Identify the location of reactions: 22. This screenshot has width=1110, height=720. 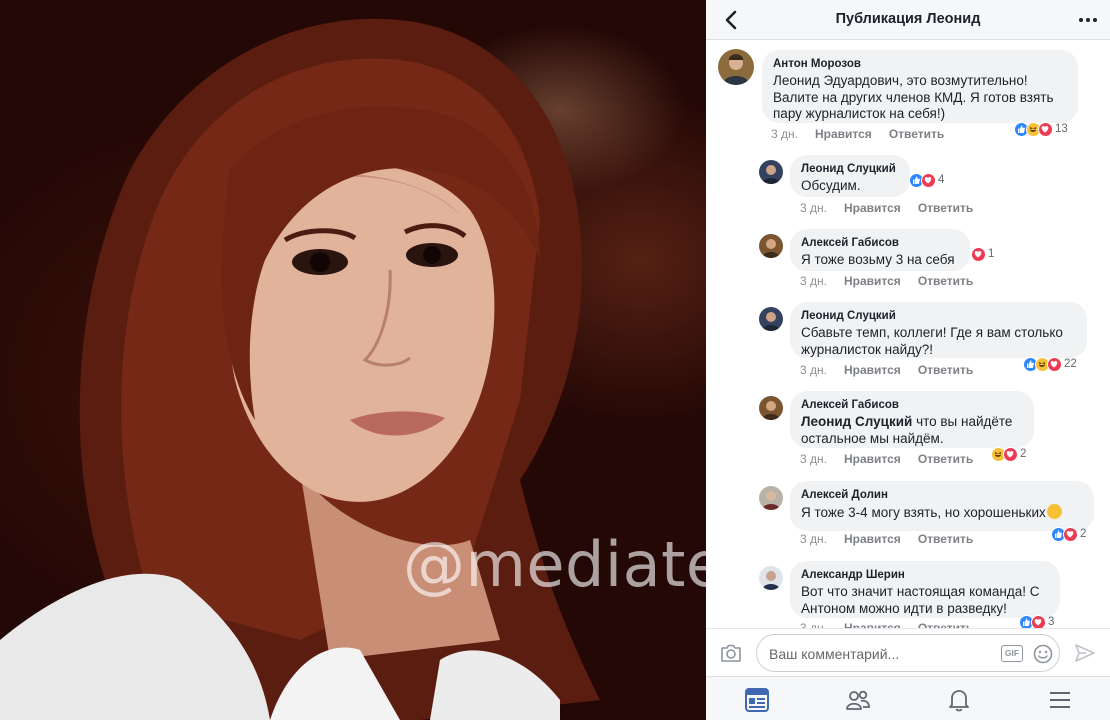
(1050, 364).